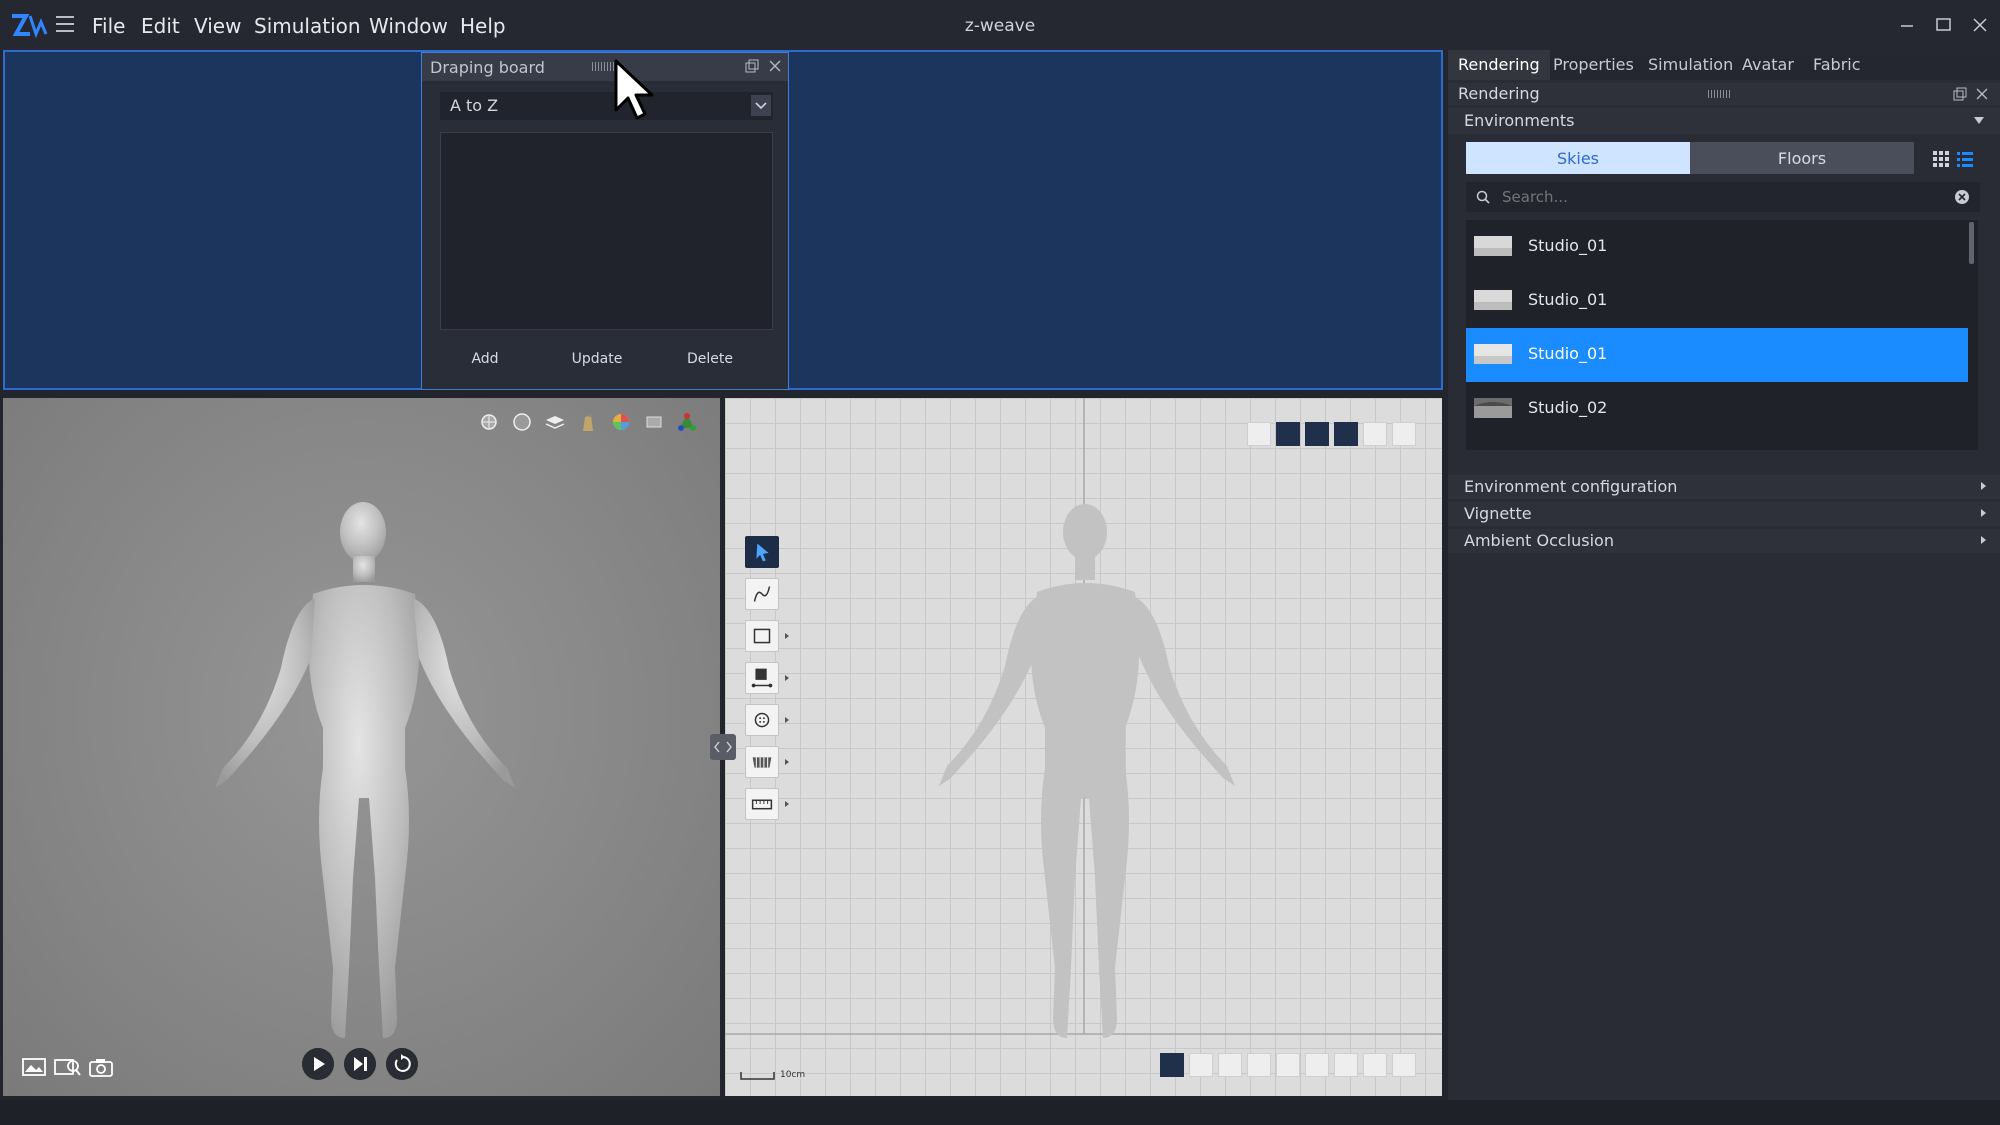 The image size is (2000, 1125). I want to click on skies-label: Skies, so click(1578, 158).